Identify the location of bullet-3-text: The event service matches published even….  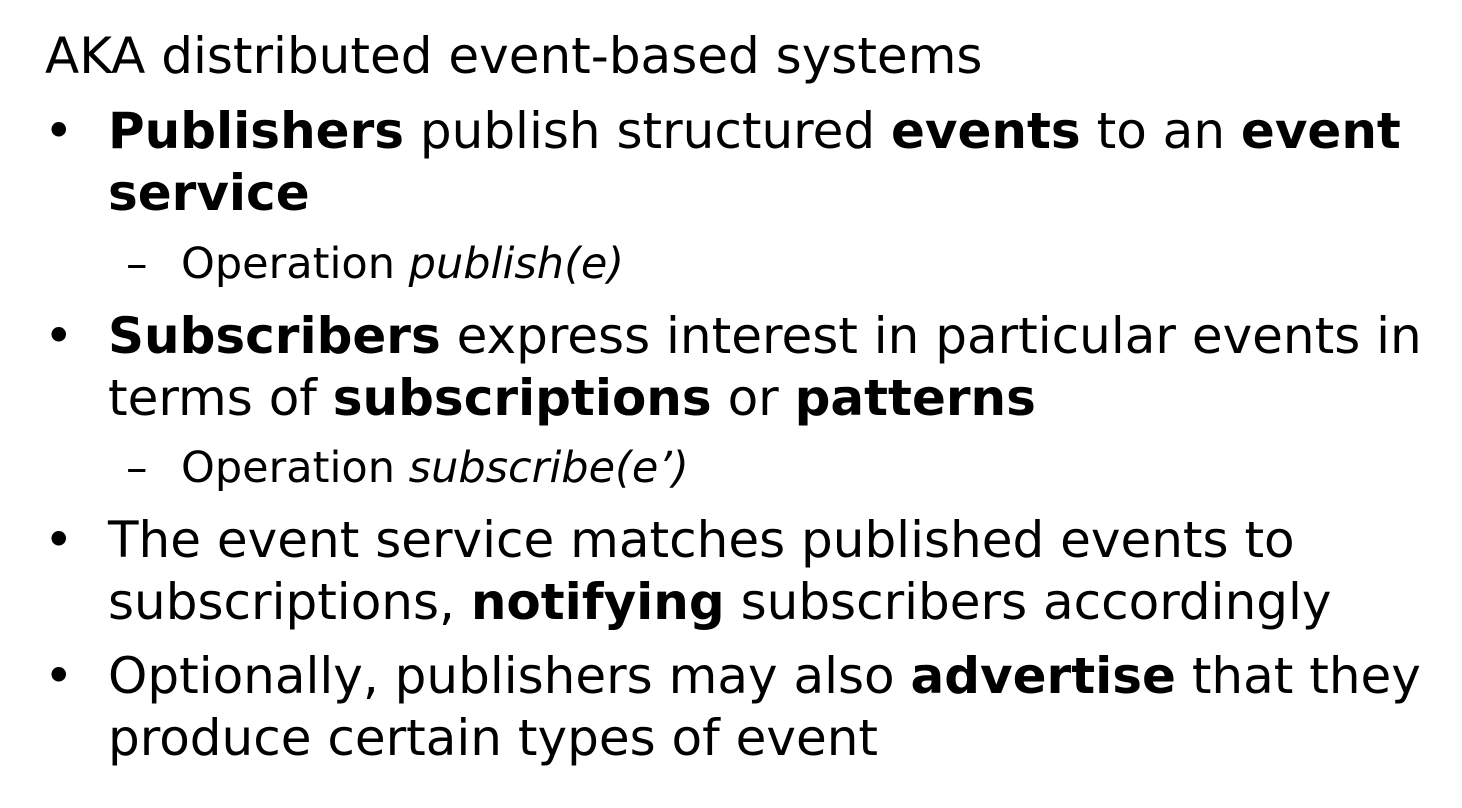
(778, 571).